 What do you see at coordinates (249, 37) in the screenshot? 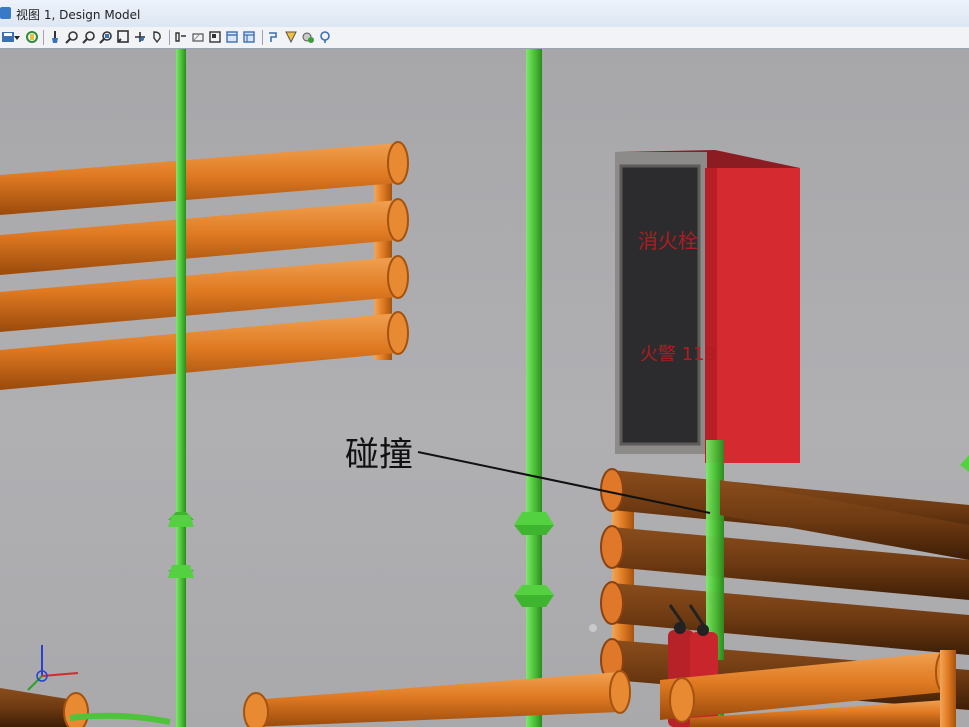
I see `render-mode-icon` at bounding box center [249, 37].